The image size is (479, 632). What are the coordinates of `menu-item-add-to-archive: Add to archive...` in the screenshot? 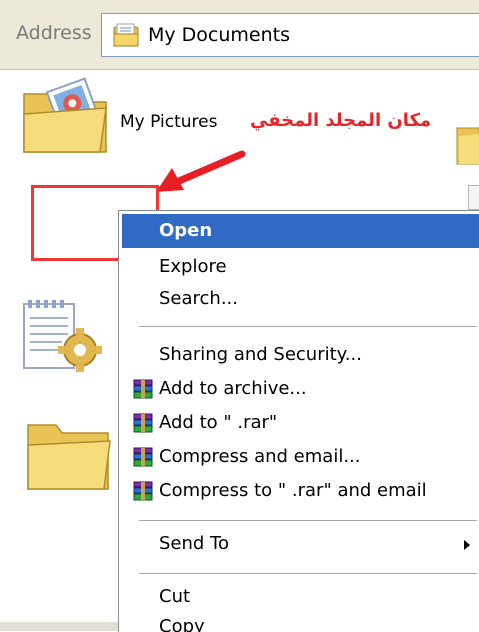 It's located at (300, 389).